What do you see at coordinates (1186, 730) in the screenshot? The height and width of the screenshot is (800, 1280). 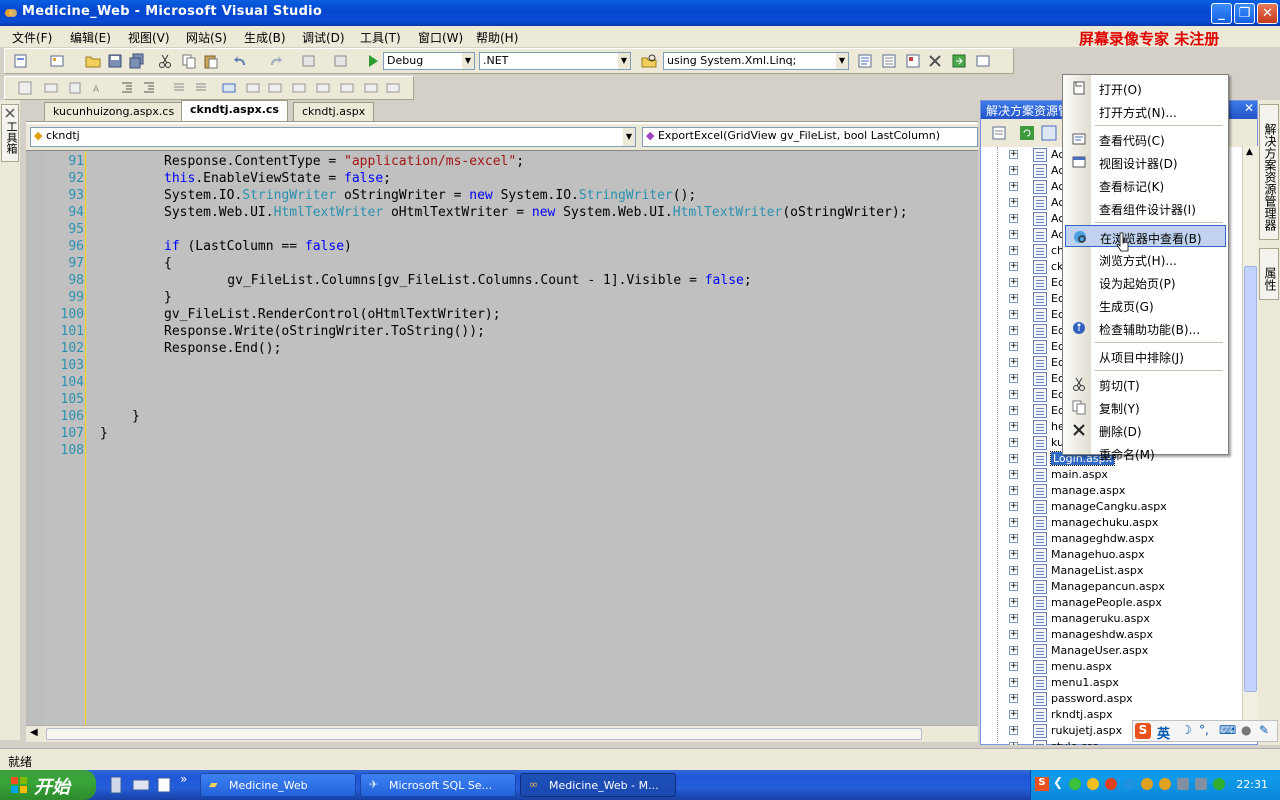 I see `half-width-icon: ☽` at bounding box center [1186, 730].